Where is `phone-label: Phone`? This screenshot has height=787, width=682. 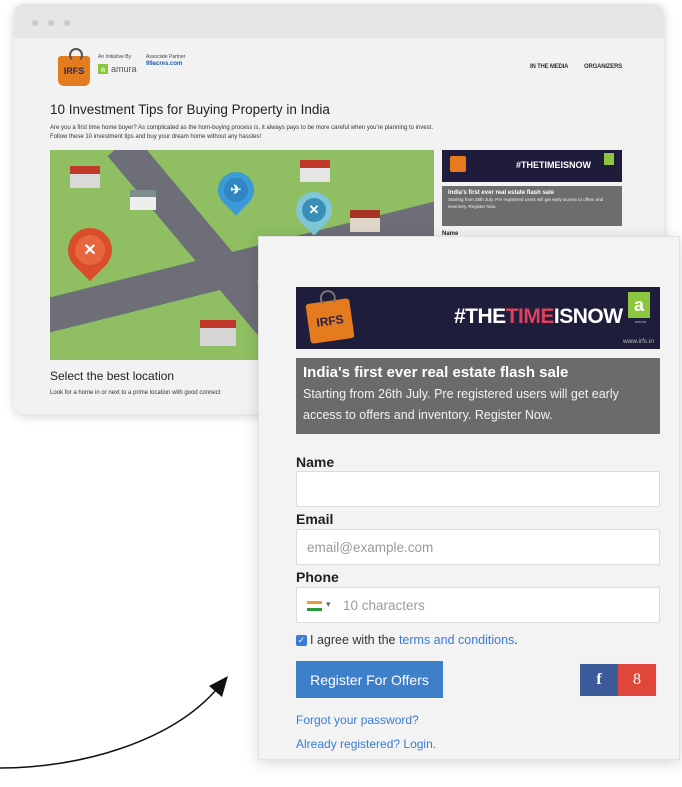
phone-label: Phone is located at coordinates (317, 577).